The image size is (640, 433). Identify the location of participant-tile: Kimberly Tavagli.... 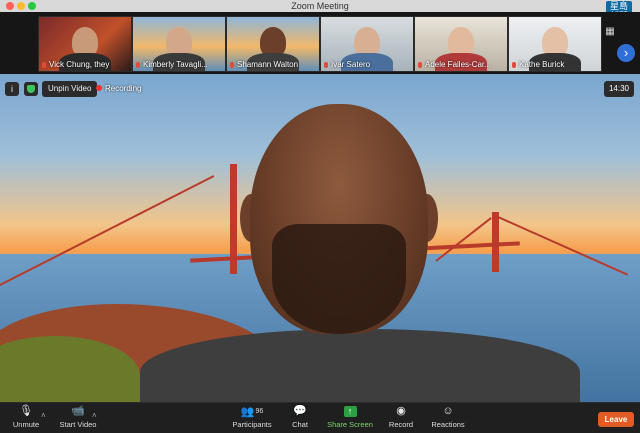
(179, 44).